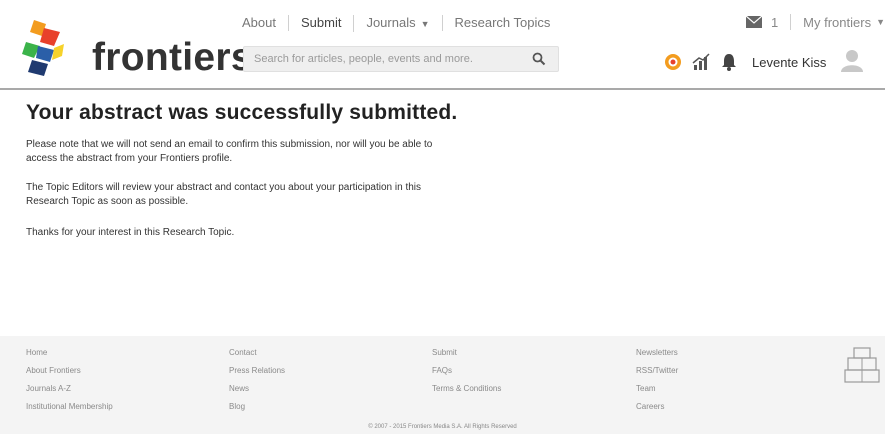  What do you see at coordinates (673, 62) in the screenshot?
I see `loop-impact-icon` at bounding box center [673, 62].